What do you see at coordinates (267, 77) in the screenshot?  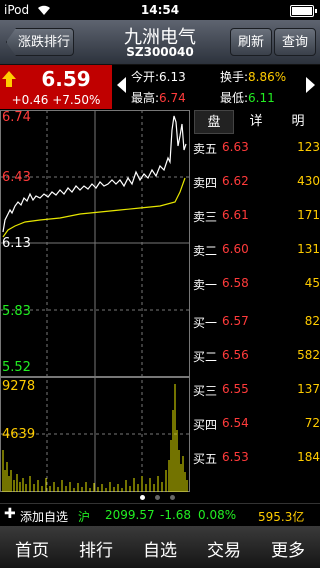 I see `turnover-value: 8.86%` at bounding box center [267, 77].